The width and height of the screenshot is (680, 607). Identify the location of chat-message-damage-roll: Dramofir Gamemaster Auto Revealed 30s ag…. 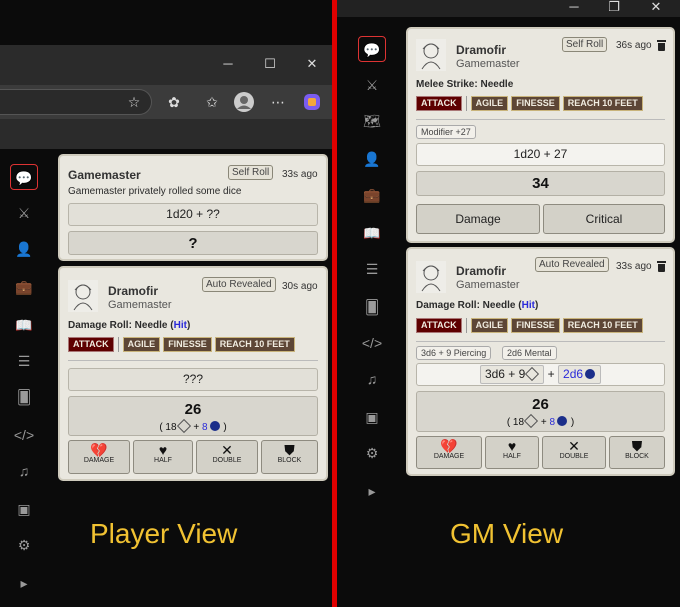
(193, 373).